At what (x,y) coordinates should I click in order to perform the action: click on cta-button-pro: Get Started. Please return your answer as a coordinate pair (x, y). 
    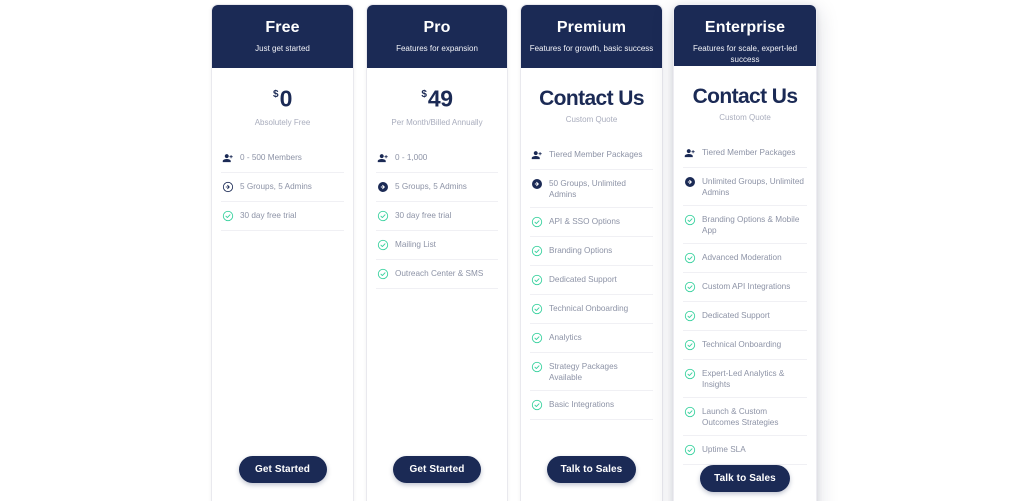
    Looking at the image, I should click on (437, 469).